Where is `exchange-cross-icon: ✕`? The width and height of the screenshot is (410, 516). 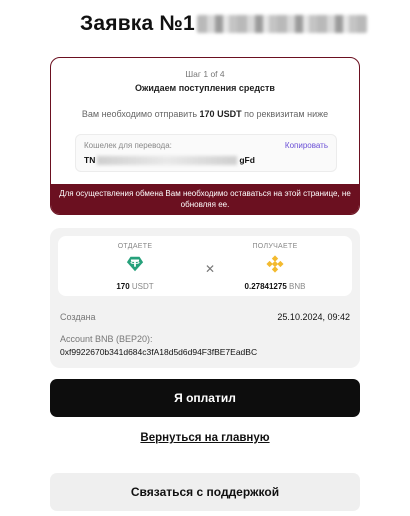 exchange-cross-icon: ✕ is located at coordinates (210, 269).